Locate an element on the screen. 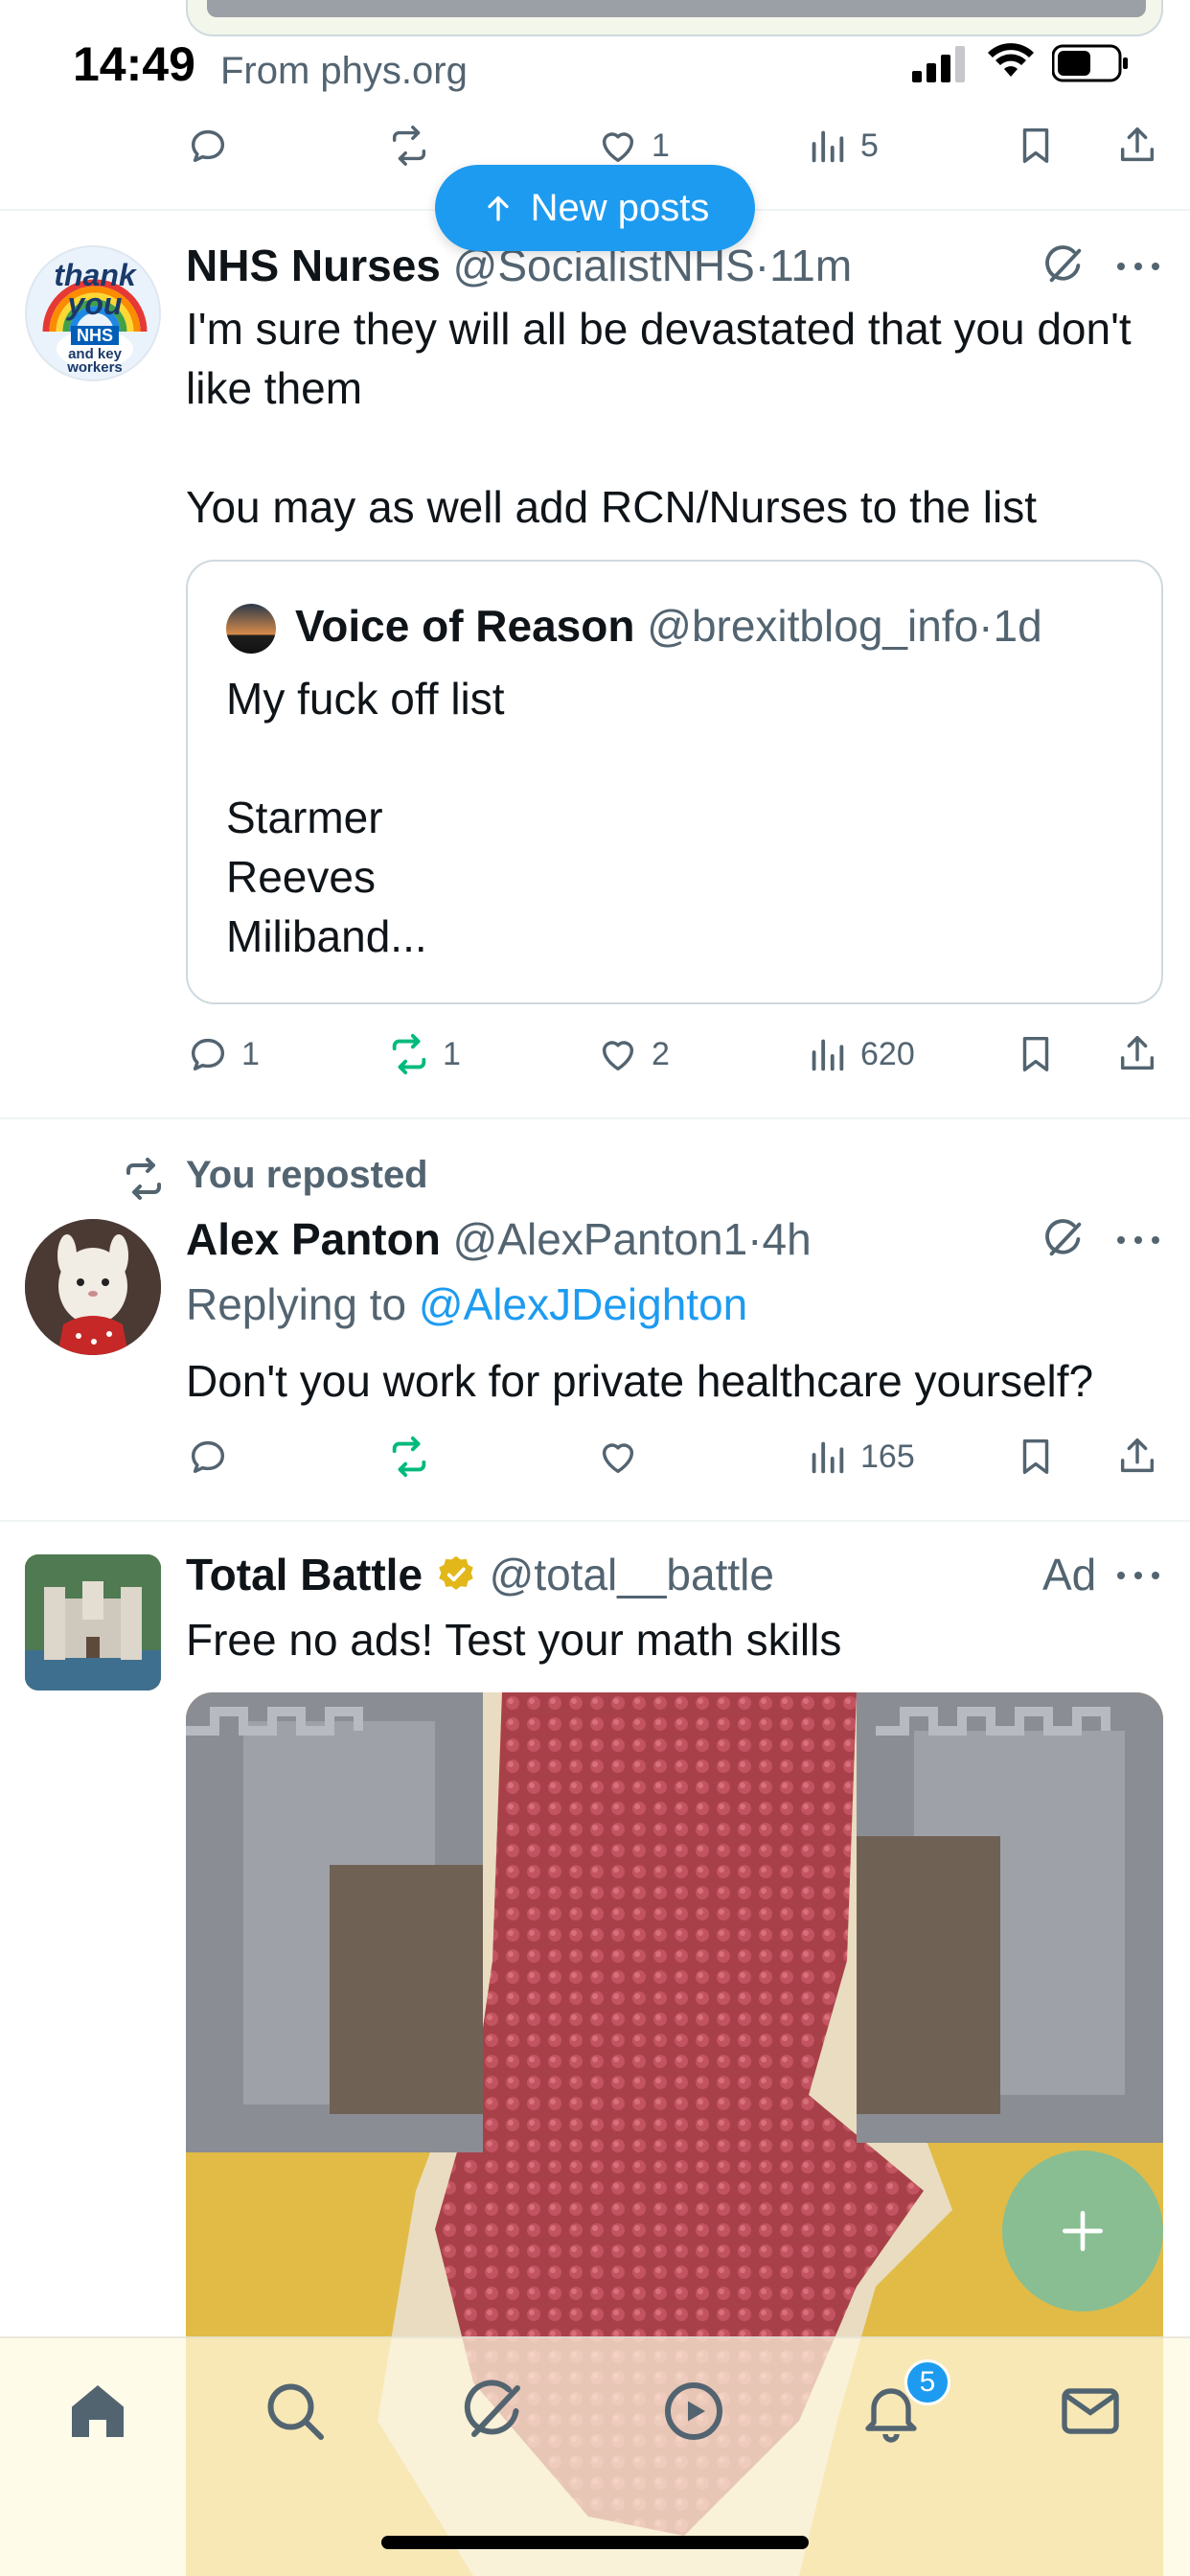 This screenshot has width=1190, height=2576. replying-to: Replying to @AlexJDeighton is located at coordinates (467, 1304).